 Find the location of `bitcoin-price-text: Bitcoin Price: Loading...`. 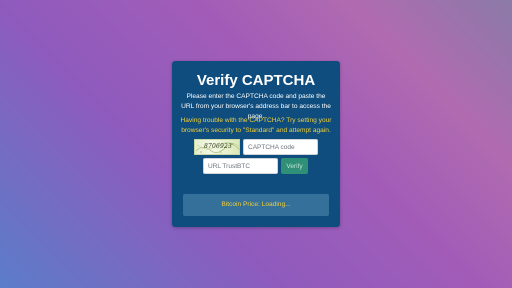

bitcoin-price-text: Bitcoin Price: Loading... is located at coordinates (256, 204).